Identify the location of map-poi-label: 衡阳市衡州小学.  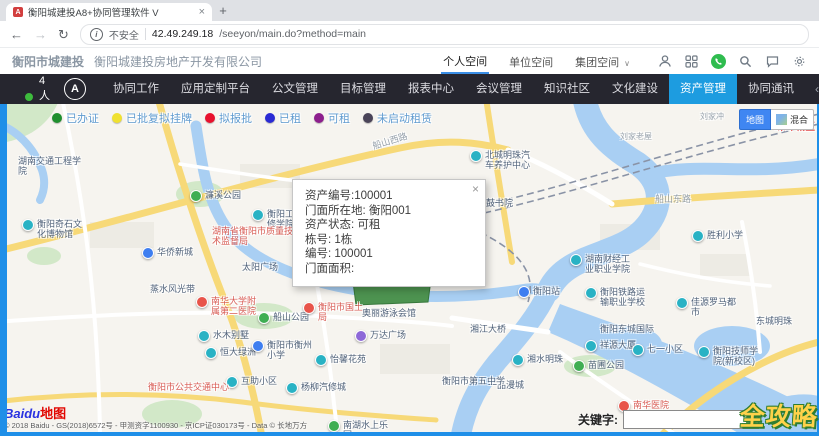
(285, 350).